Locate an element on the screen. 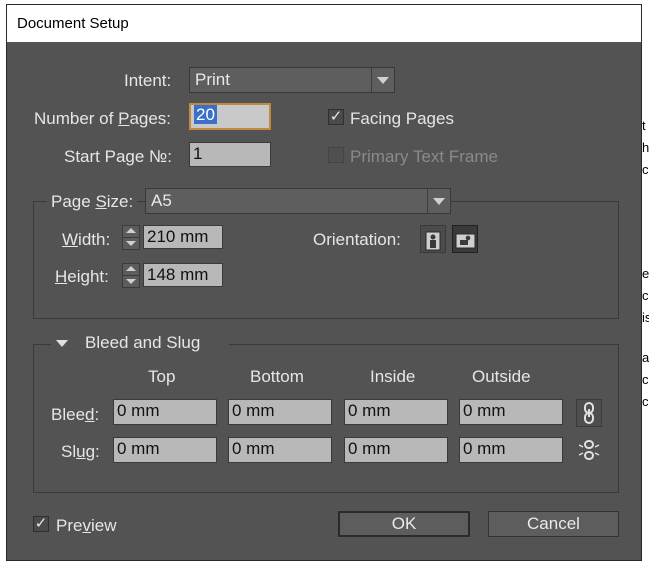 The image size is (649, 567). preview-label: Preview is located at coordinates (86, 525).